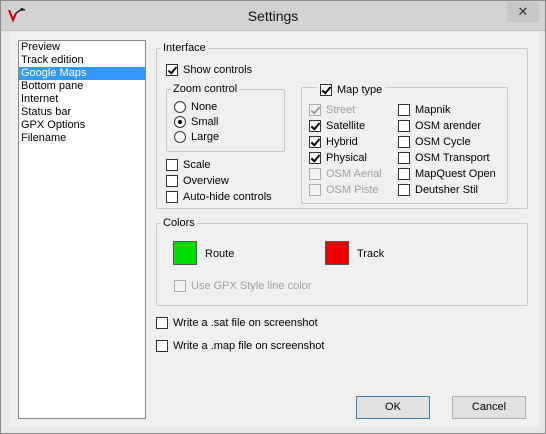 The width and height of the screenshot is (546, 434). What do you see at coordinates (205, 89) in the screenshot?
I see `zoom-control-legend: Zoom control` at bounding box center [205, 89].